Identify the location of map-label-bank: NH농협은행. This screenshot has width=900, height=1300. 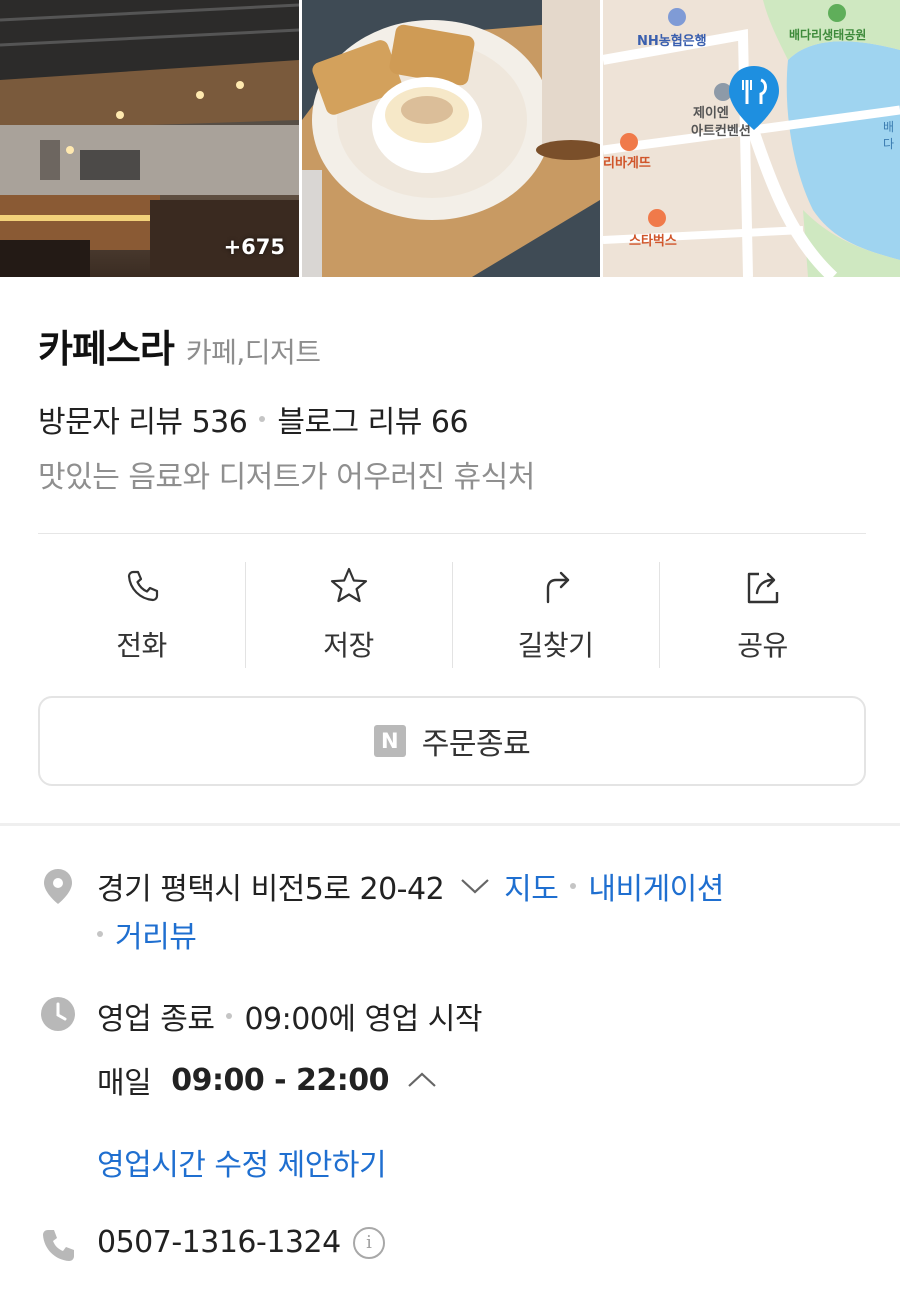
(672, 41).